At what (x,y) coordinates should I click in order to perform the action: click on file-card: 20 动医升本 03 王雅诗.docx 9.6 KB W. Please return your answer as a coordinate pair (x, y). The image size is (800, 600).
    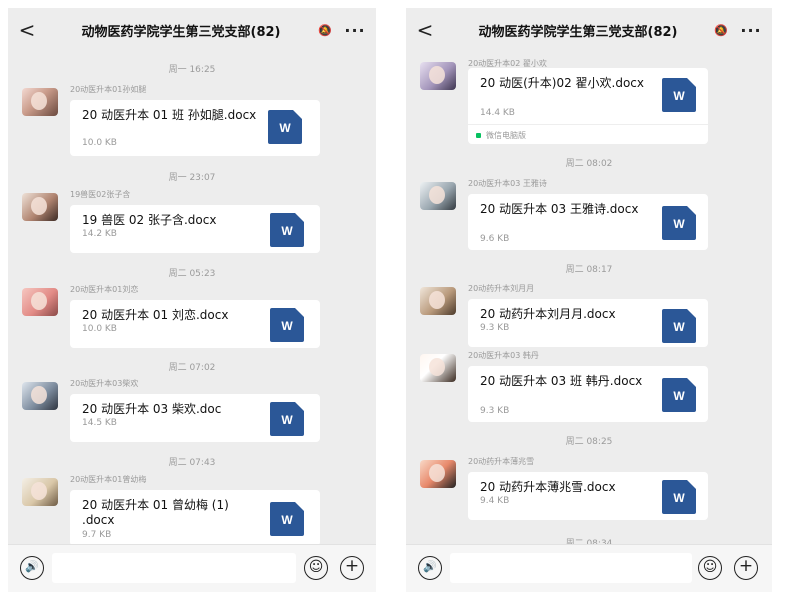
    Looking at the image, I should click on (588, 222).